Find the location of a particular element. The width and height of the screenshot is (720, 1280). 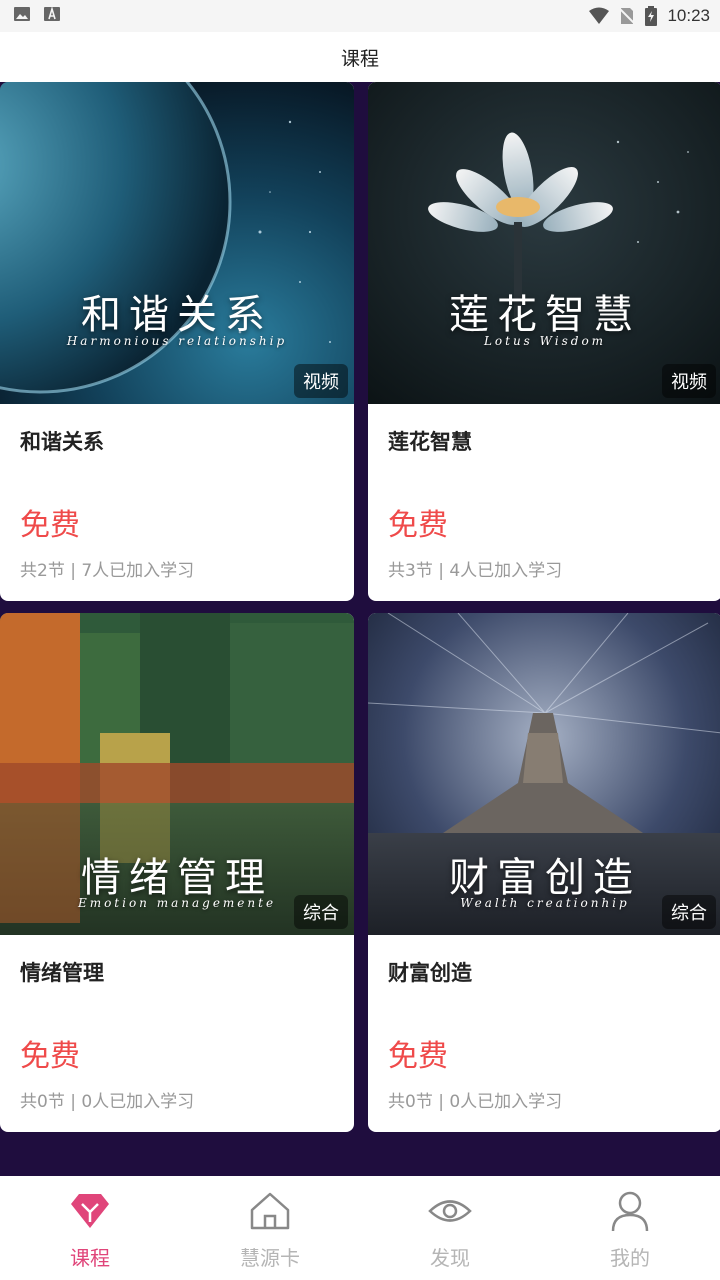

nav-label: 发现 is located at coordinates (450, 1258).